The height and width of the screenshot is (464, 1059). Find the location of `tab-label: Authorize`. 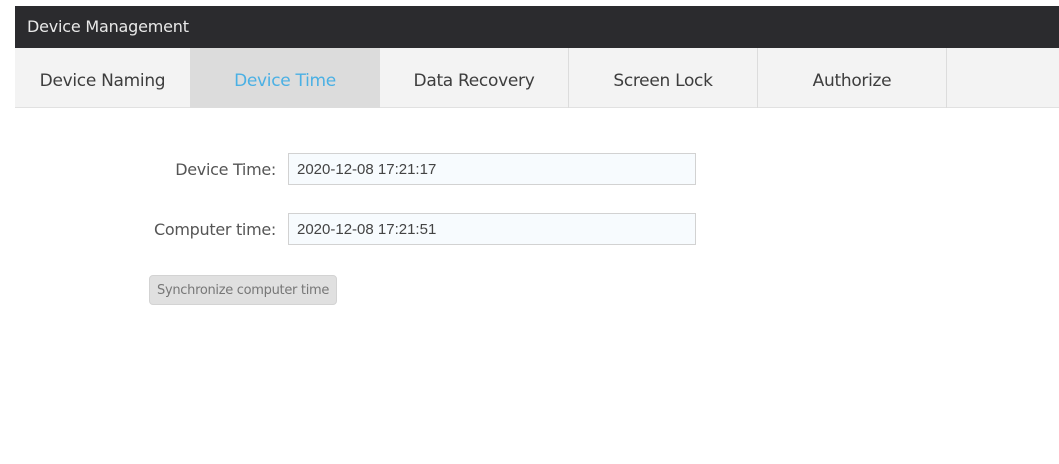

tab-label: Authorize is located at coordinates (852, 81).